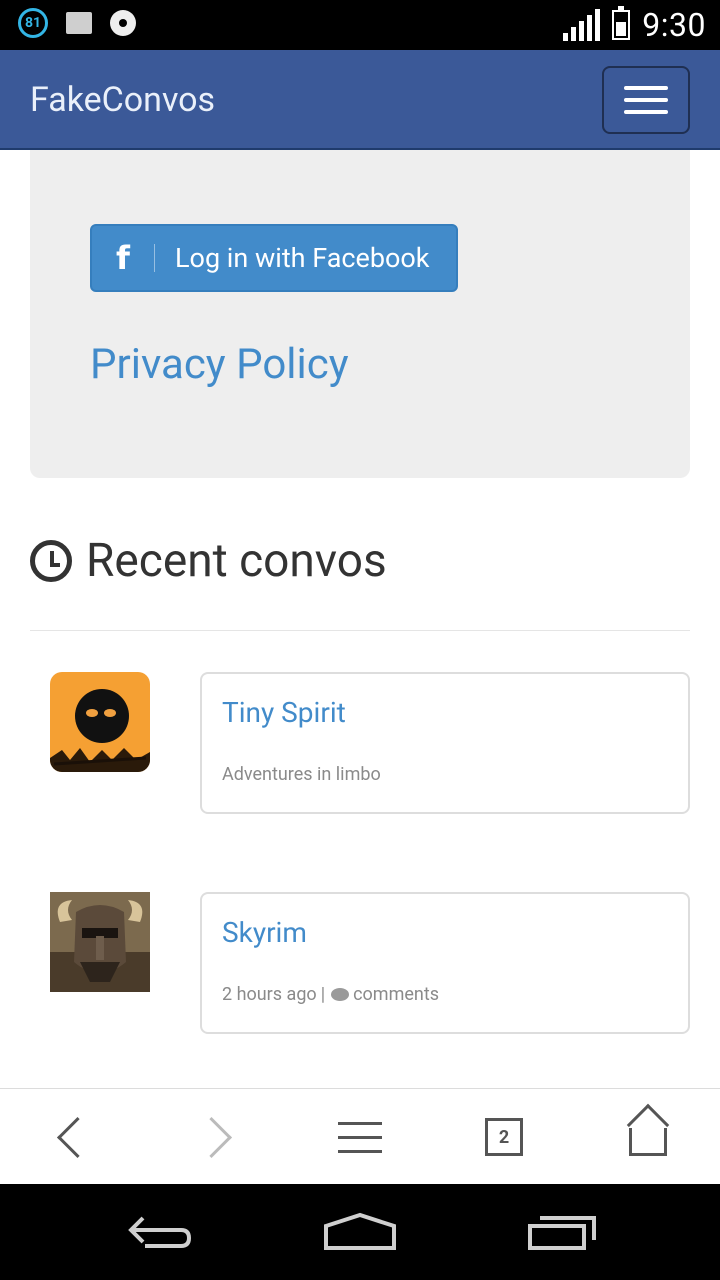 The height and width of the screenshot is (1280, 720). What do you see at coordinates (340, 994) in the screenshot?
I see `comment-icon` at bounding box center [340, 994].